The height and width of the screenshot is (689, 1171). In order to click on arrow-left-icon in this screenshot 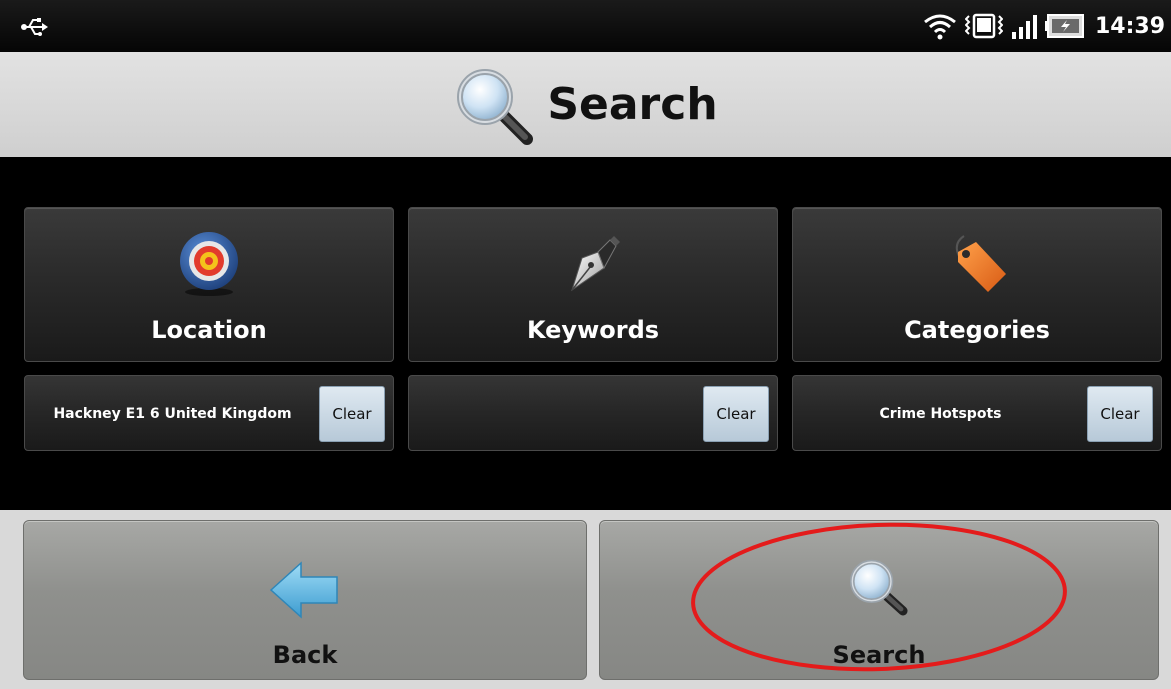, I will do `click(303, 590)`.